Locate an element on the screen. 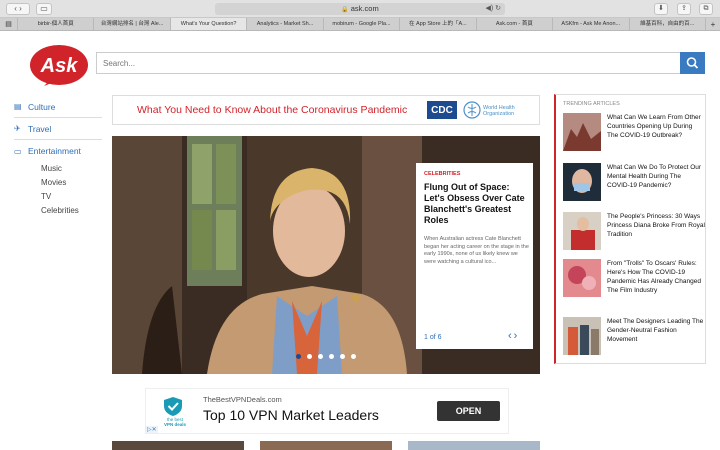  search-button is located at coordinates (692, 63).